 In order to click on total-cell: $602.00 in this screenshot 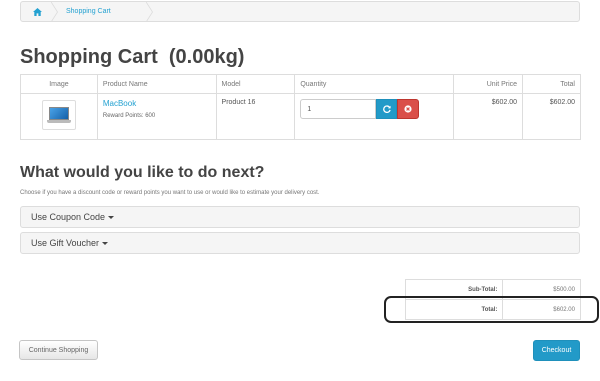, I will do `click(551, 116)`.